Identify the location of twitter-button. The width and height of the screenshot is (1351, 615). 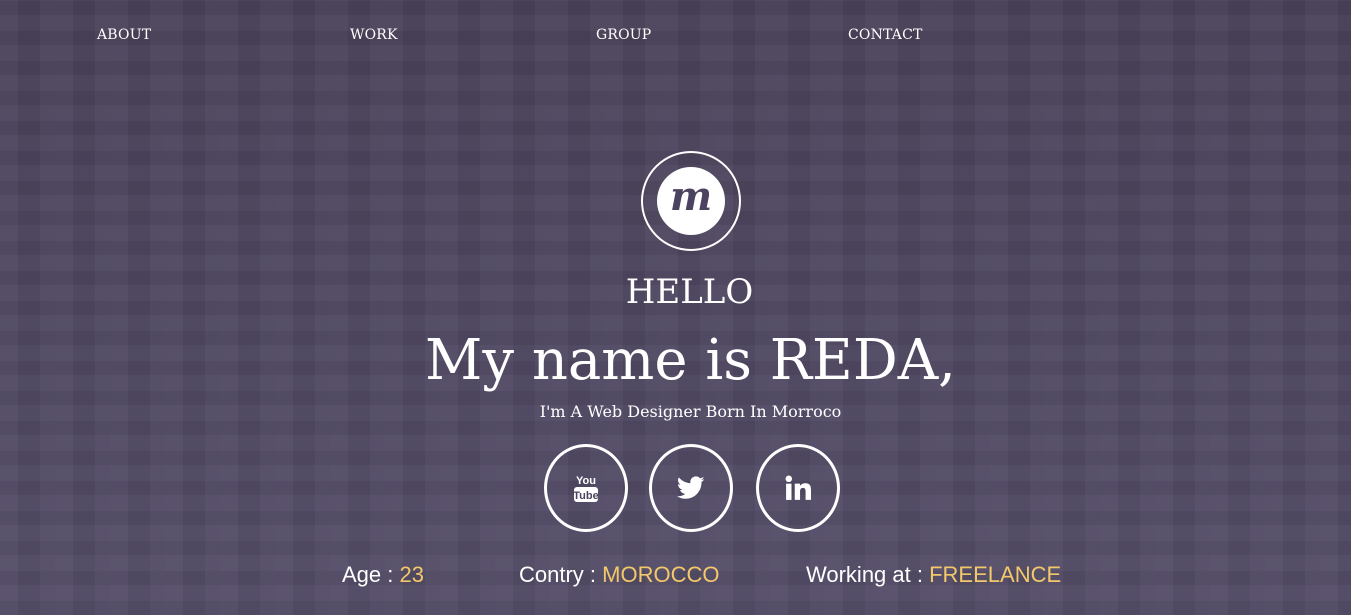
(691, 488).